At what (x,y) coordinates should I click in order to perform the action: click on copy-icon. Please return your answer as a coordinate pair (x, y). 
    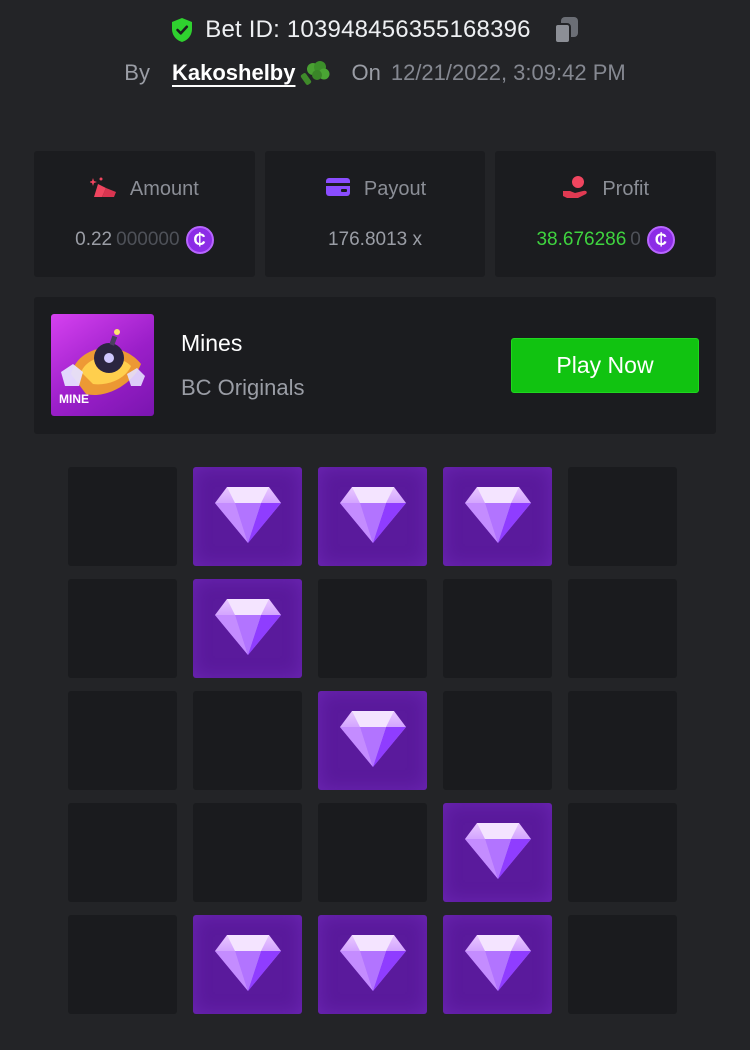
    Looking at the image, I should click on (566, 30).